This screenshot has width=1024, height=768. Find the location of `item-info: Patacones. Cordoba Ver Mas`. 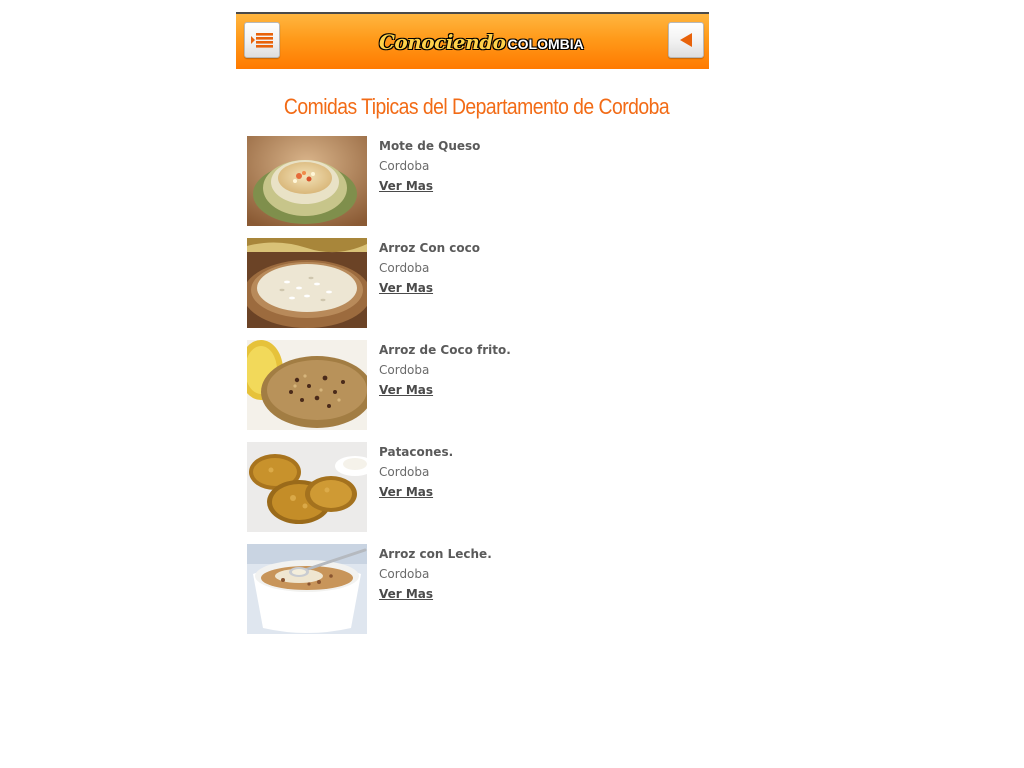

item-info: Patacones. Cordoba Ver Mas is located at coordinates (416, 472).